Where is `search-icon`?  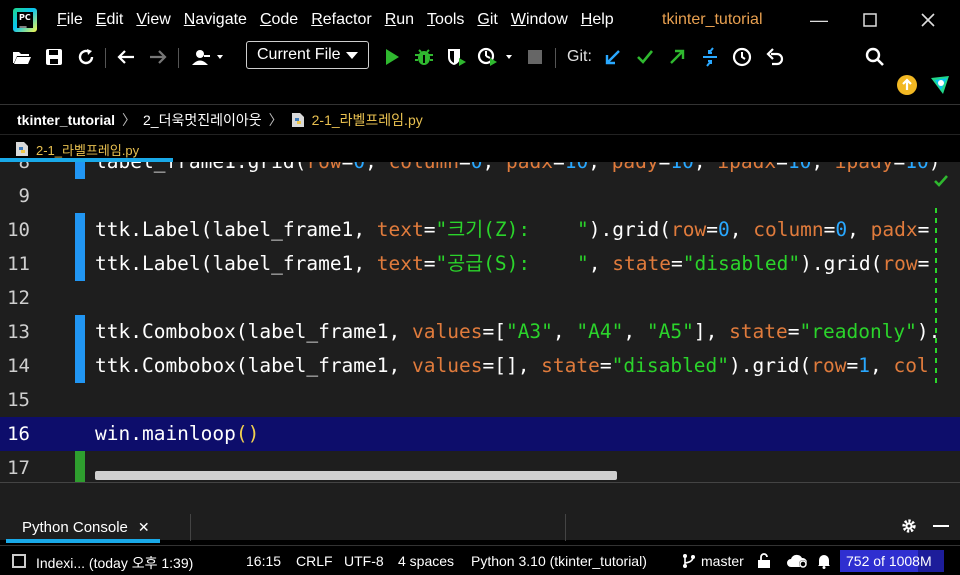 search-icon is located at coordinates (875, 57).